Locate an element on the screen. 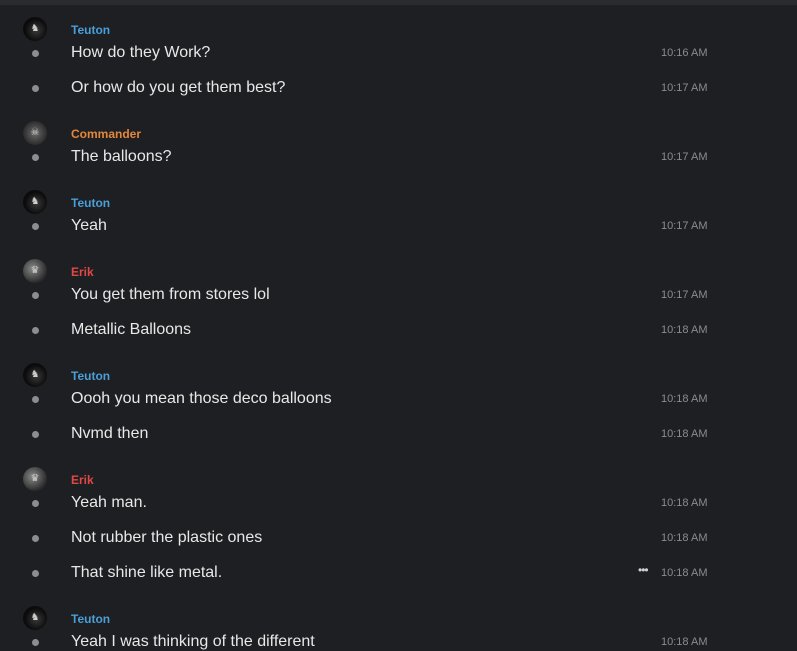  message-timestamp: 10:16 AM is located at coordinates (684, 53).